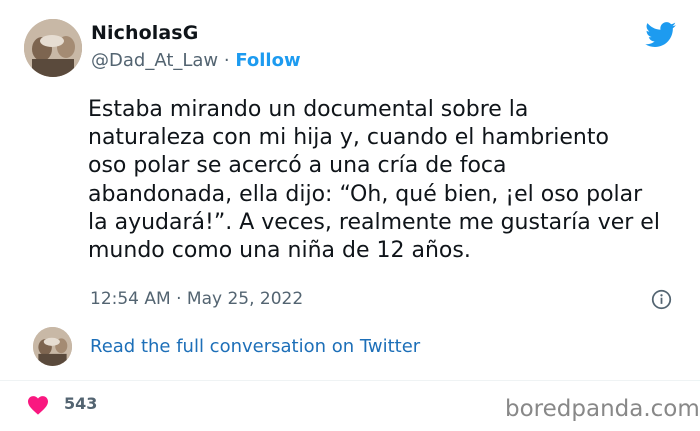  Describe the element at coordinates (602, 409) in the screenshot. I see `watermark: boredpanda.com` at that location.